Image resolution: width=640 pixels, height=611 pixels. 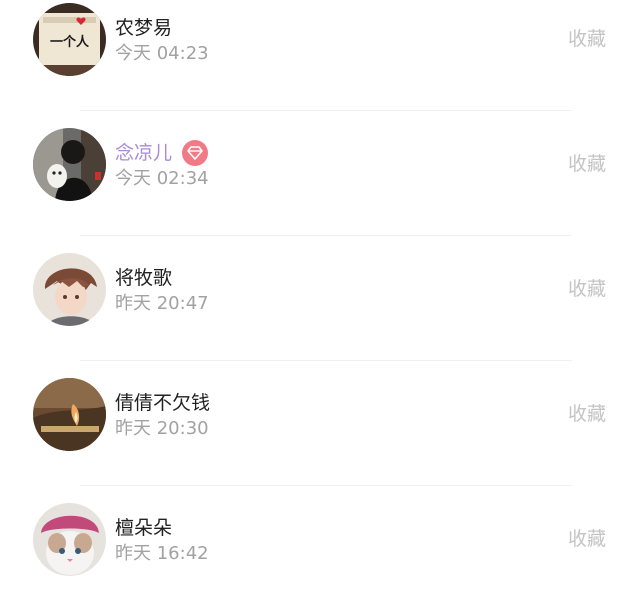 What do you see at coordinates (195, 153) in the screenshot?
I see `vip-diamond-icon` at bounding box center [195, 153].